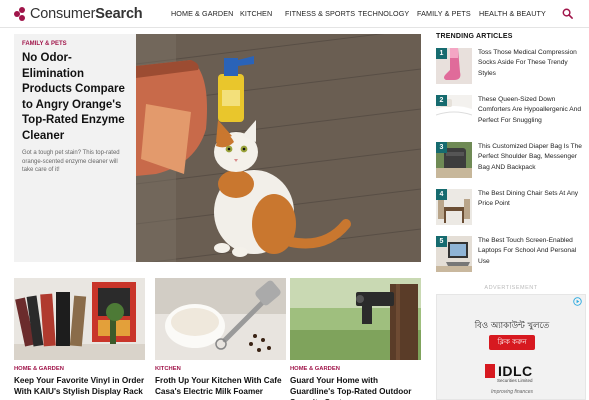  I want to click on ad-brand-mark-icon, so click(490, 371).